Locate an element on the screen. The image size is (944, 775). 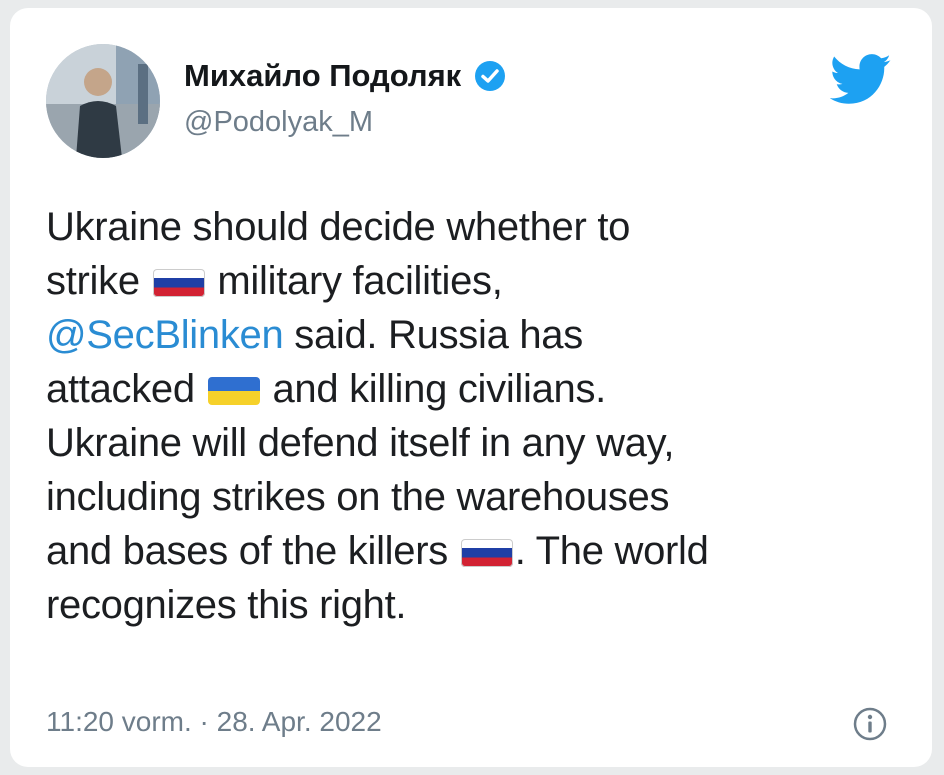
mention-link: @SecBlinken is located at coordinates (165, 335).